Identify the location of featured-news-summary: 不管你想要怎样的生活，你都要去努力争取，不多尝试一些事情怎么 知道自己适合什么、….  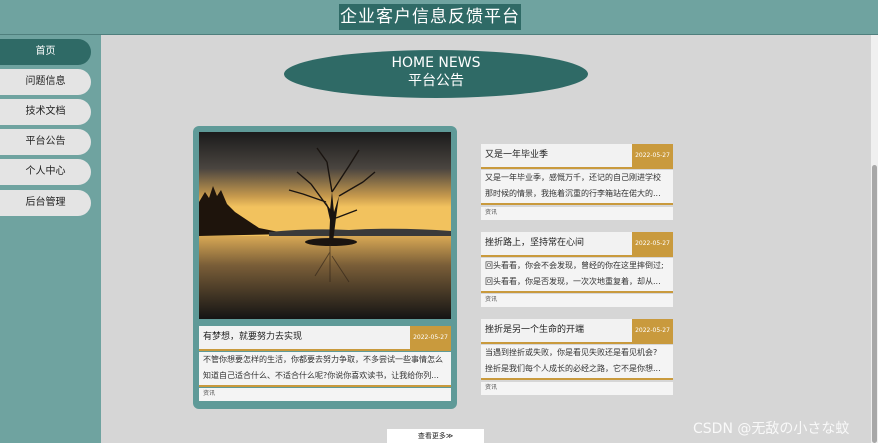
(325, 368).